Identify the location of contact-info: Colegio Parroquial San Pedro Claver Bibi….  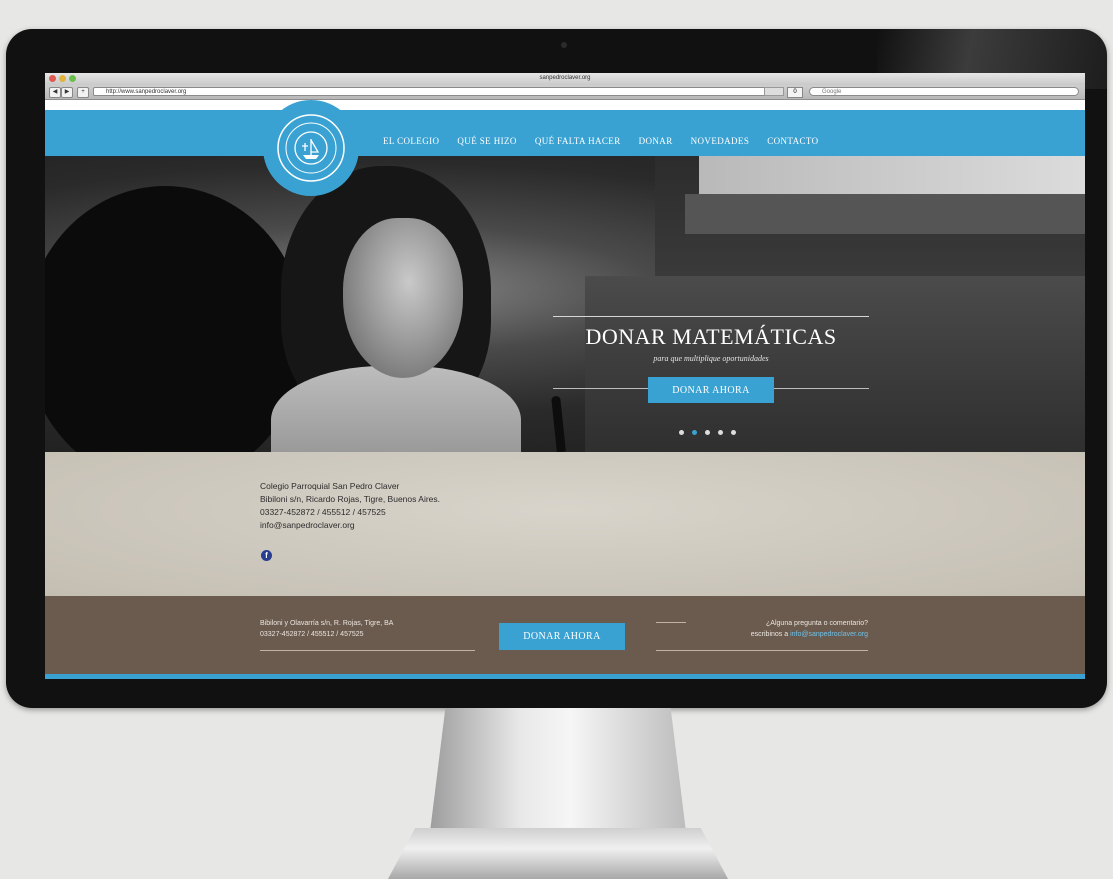
(350, 506).